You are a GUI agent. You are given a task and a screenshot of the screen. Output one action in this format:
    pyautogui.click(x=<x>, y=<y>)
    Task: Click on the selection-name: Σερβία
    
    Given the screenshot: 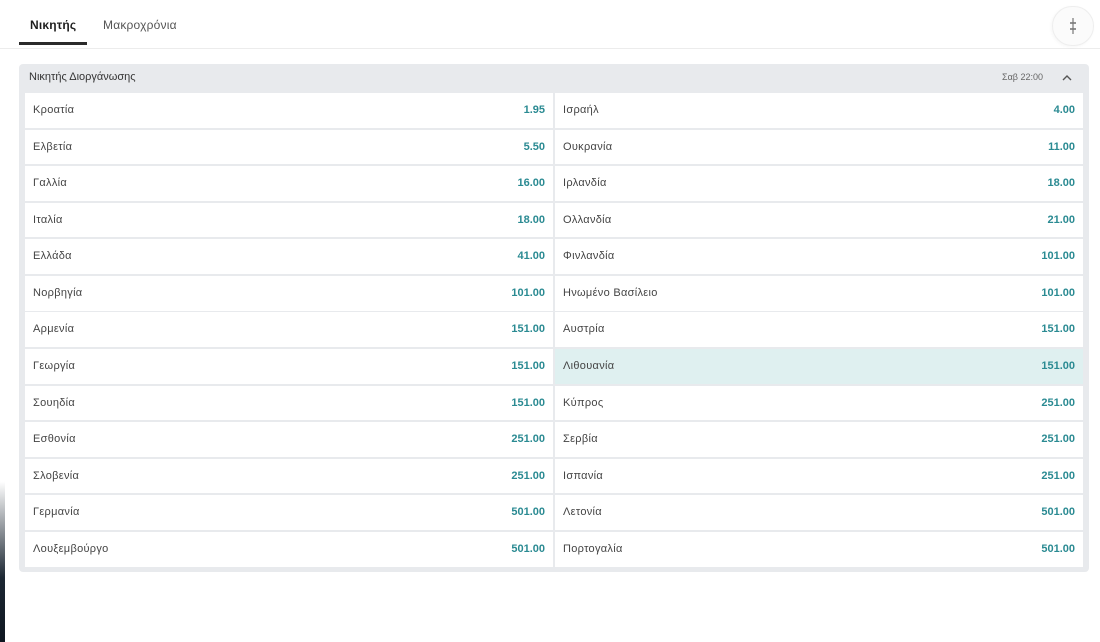 What is the action you would take?
    pyautogui.click(x=580, y=439)
    